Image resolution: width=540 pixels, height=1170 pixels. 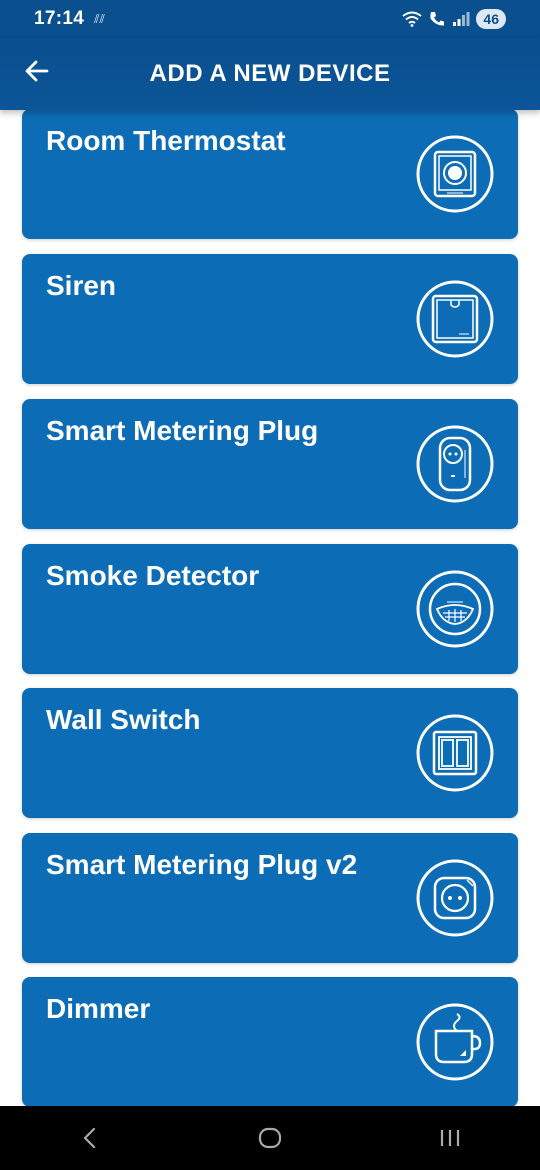 What do you see at coordinates (455, 898) in the screenshot?
I see `metering-plug-v2-icon` at bounding box center [455, 898].